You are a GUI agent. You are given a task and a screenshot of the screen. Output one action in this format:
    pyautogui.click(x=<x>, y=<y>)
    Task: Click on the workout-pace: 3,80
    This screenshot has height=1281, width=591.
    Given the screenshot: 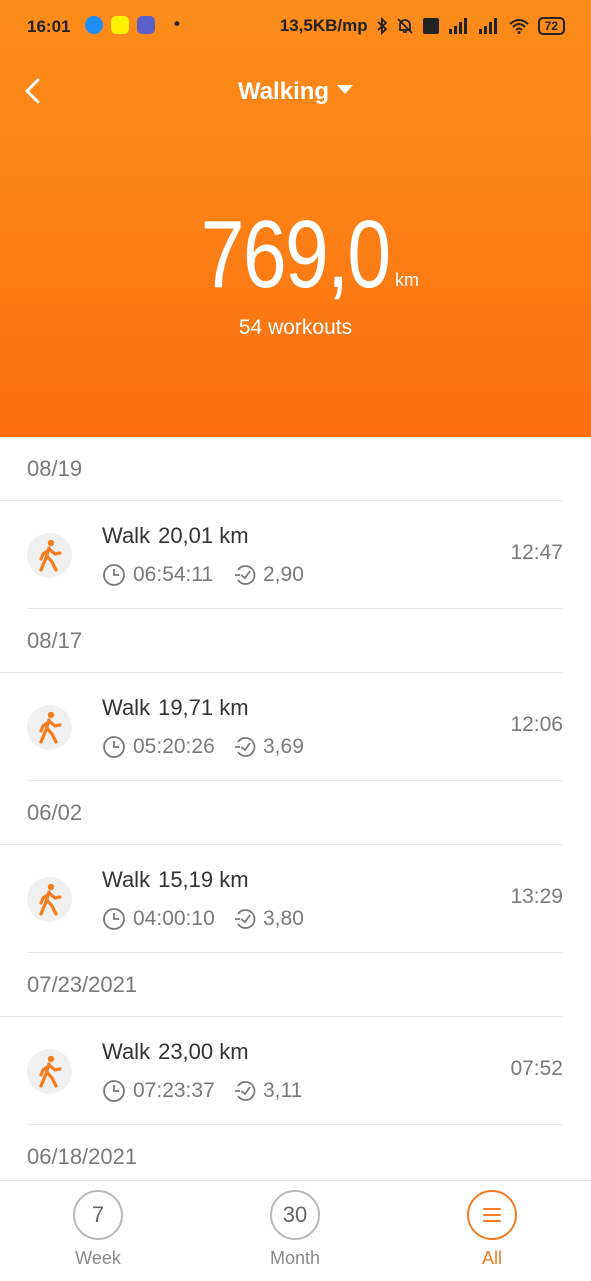 What is the action you would take?
    pyautogui.click(x=269, y=919)
    